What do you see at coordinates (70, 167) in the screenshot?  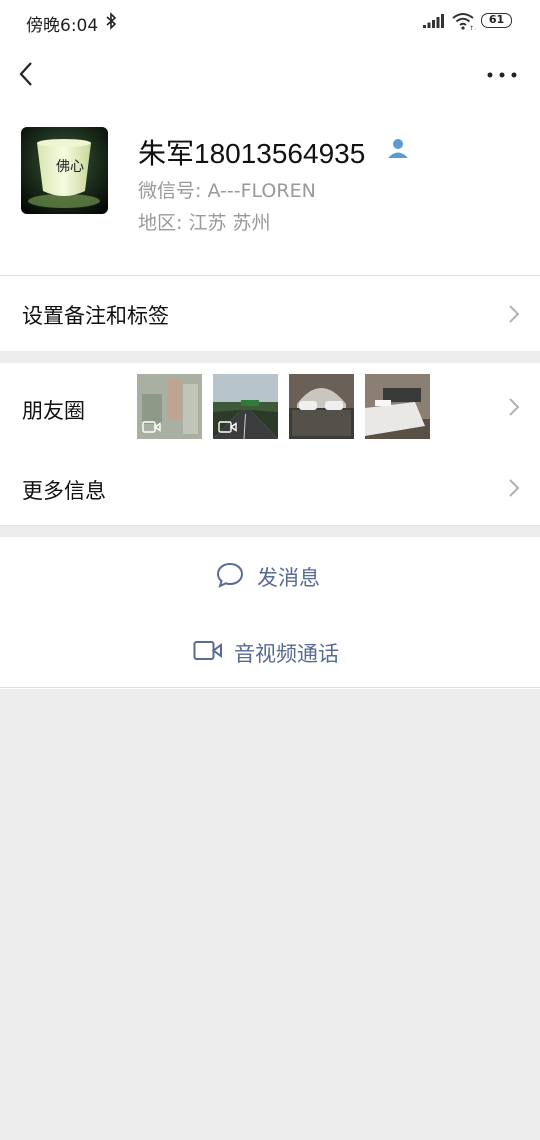 I see `svg-text: 佛心` at bounding box center [70, 167].